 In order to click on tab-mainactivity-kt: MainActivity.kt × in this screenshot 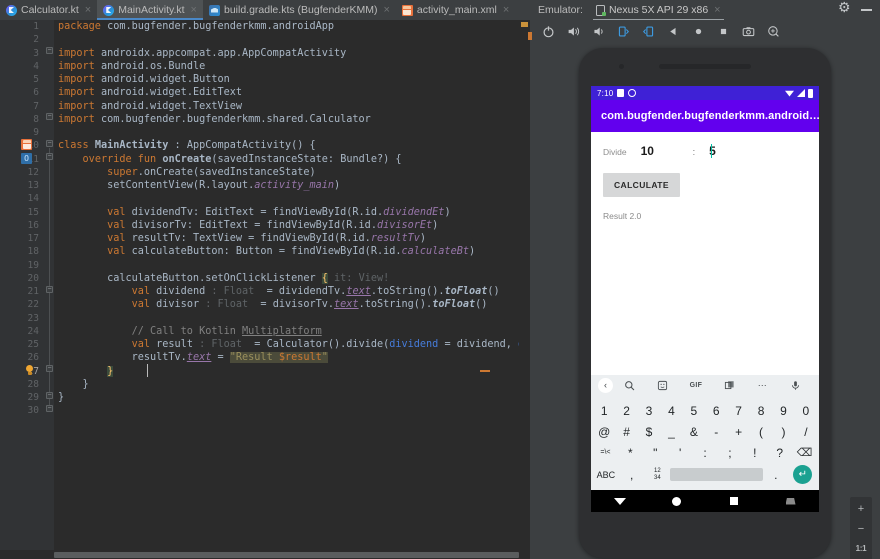, I will do `click(150, 10)`.